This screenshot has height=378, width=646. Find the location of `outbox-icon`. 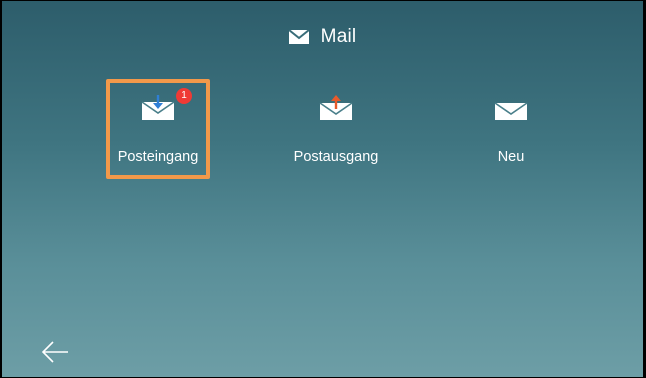

outbox-icon is located at coordinates (336, 107).